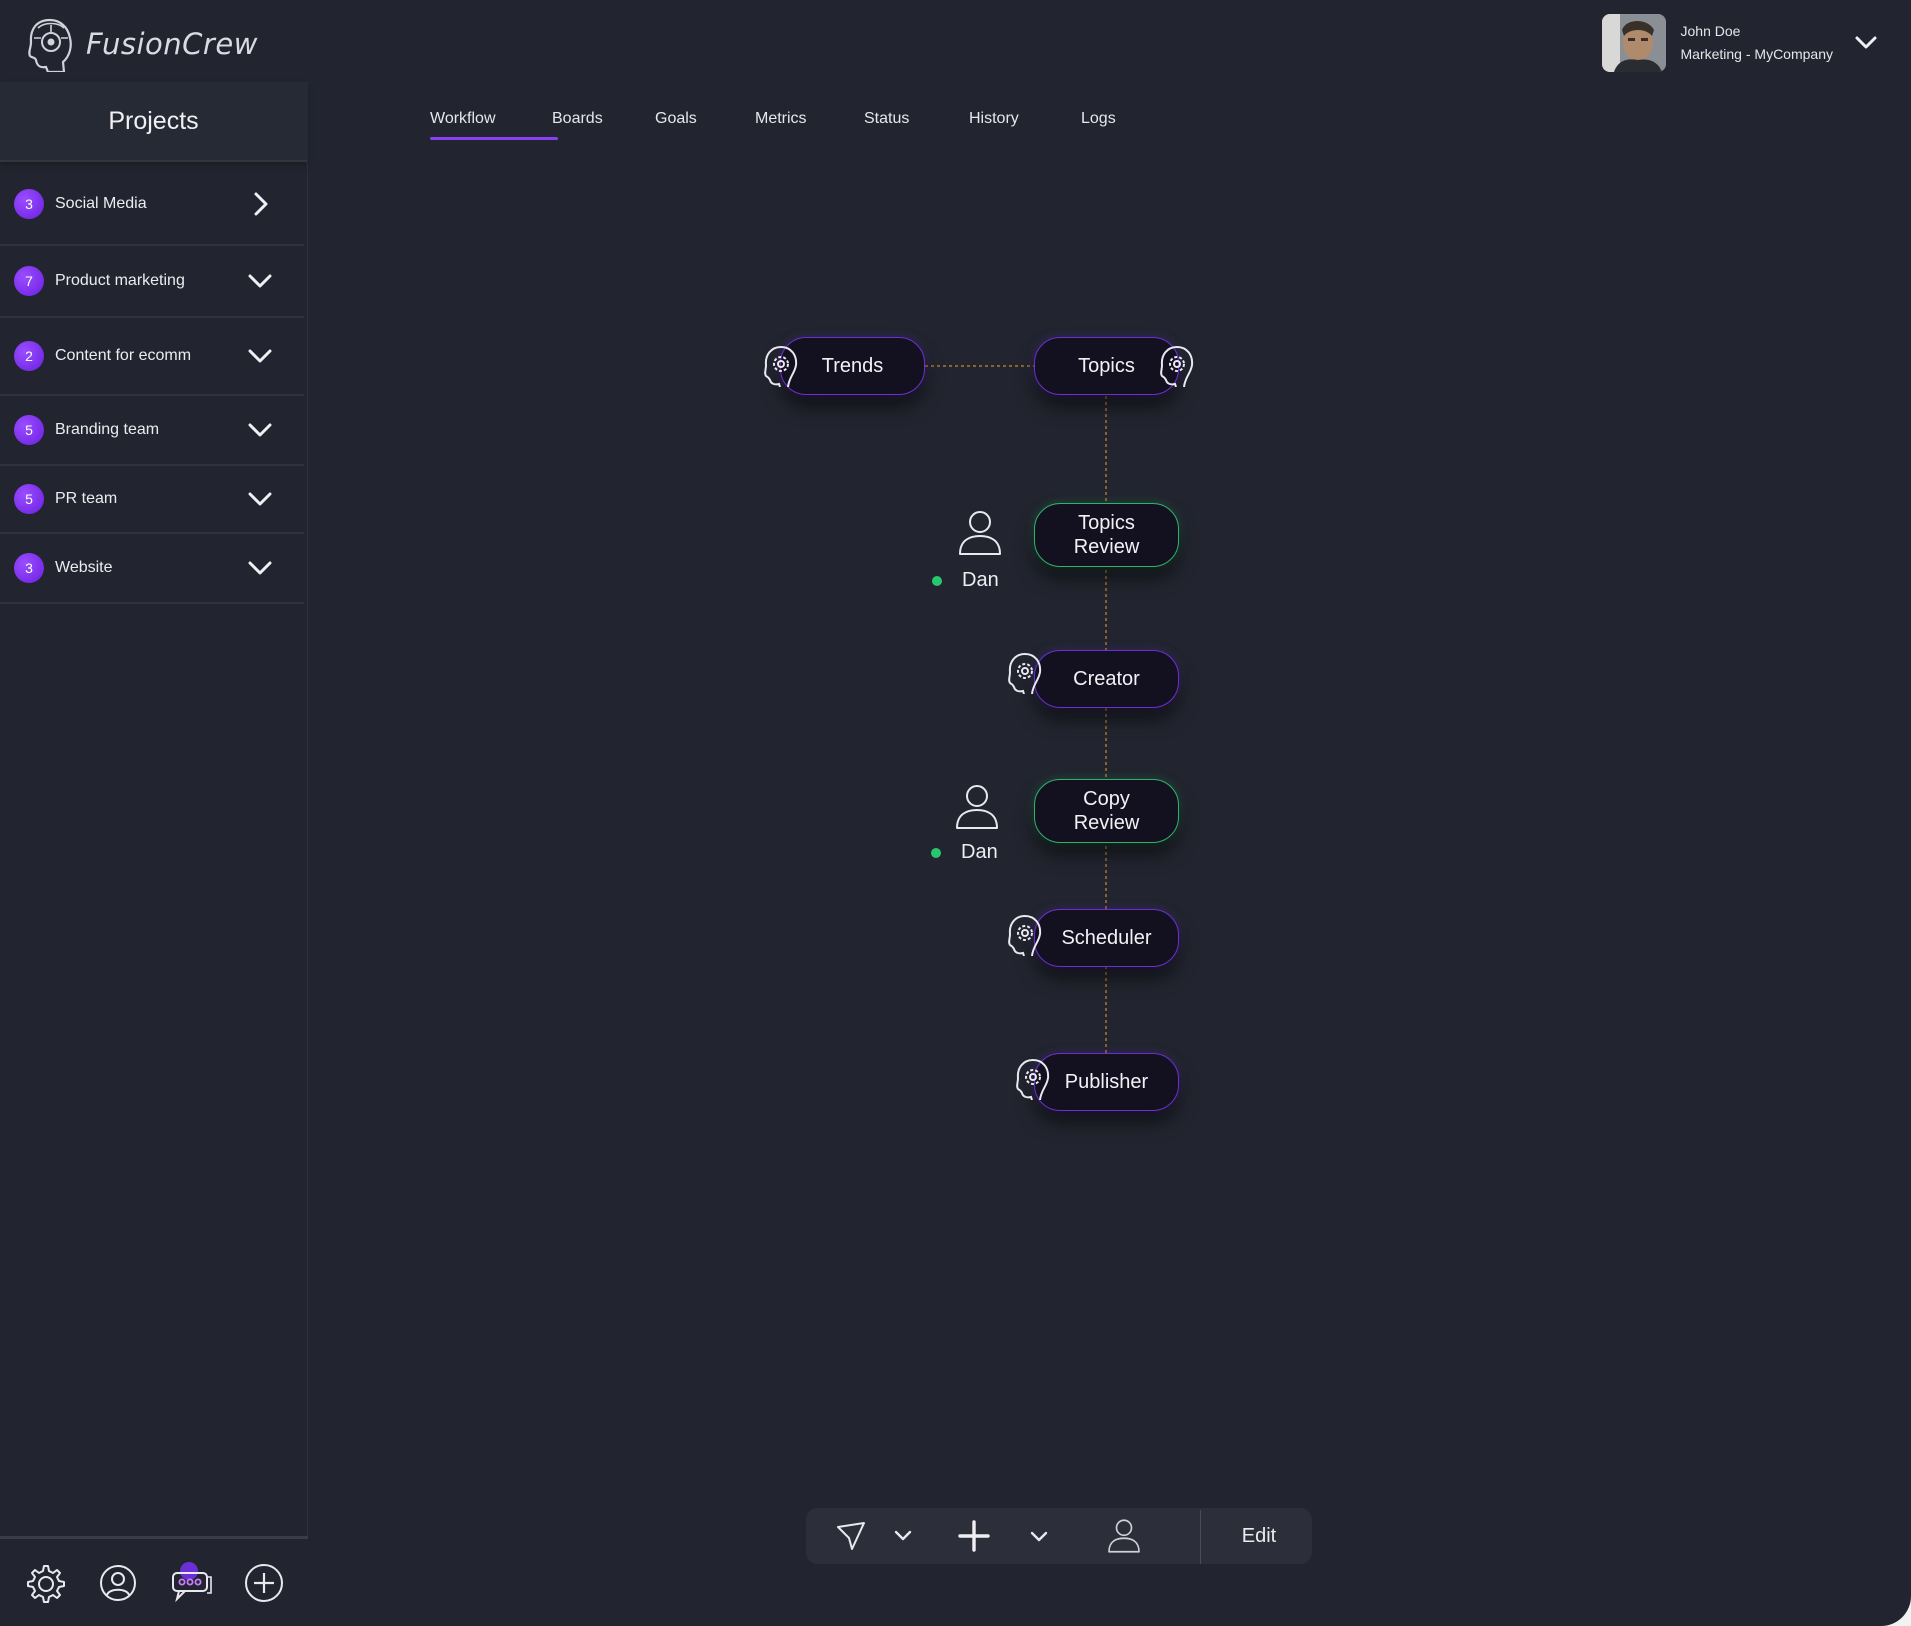  What do you see at coordinates (172, 44) in the screenshot?
I see `brand-name: FusionCrew` at bounding box center [172, 44].